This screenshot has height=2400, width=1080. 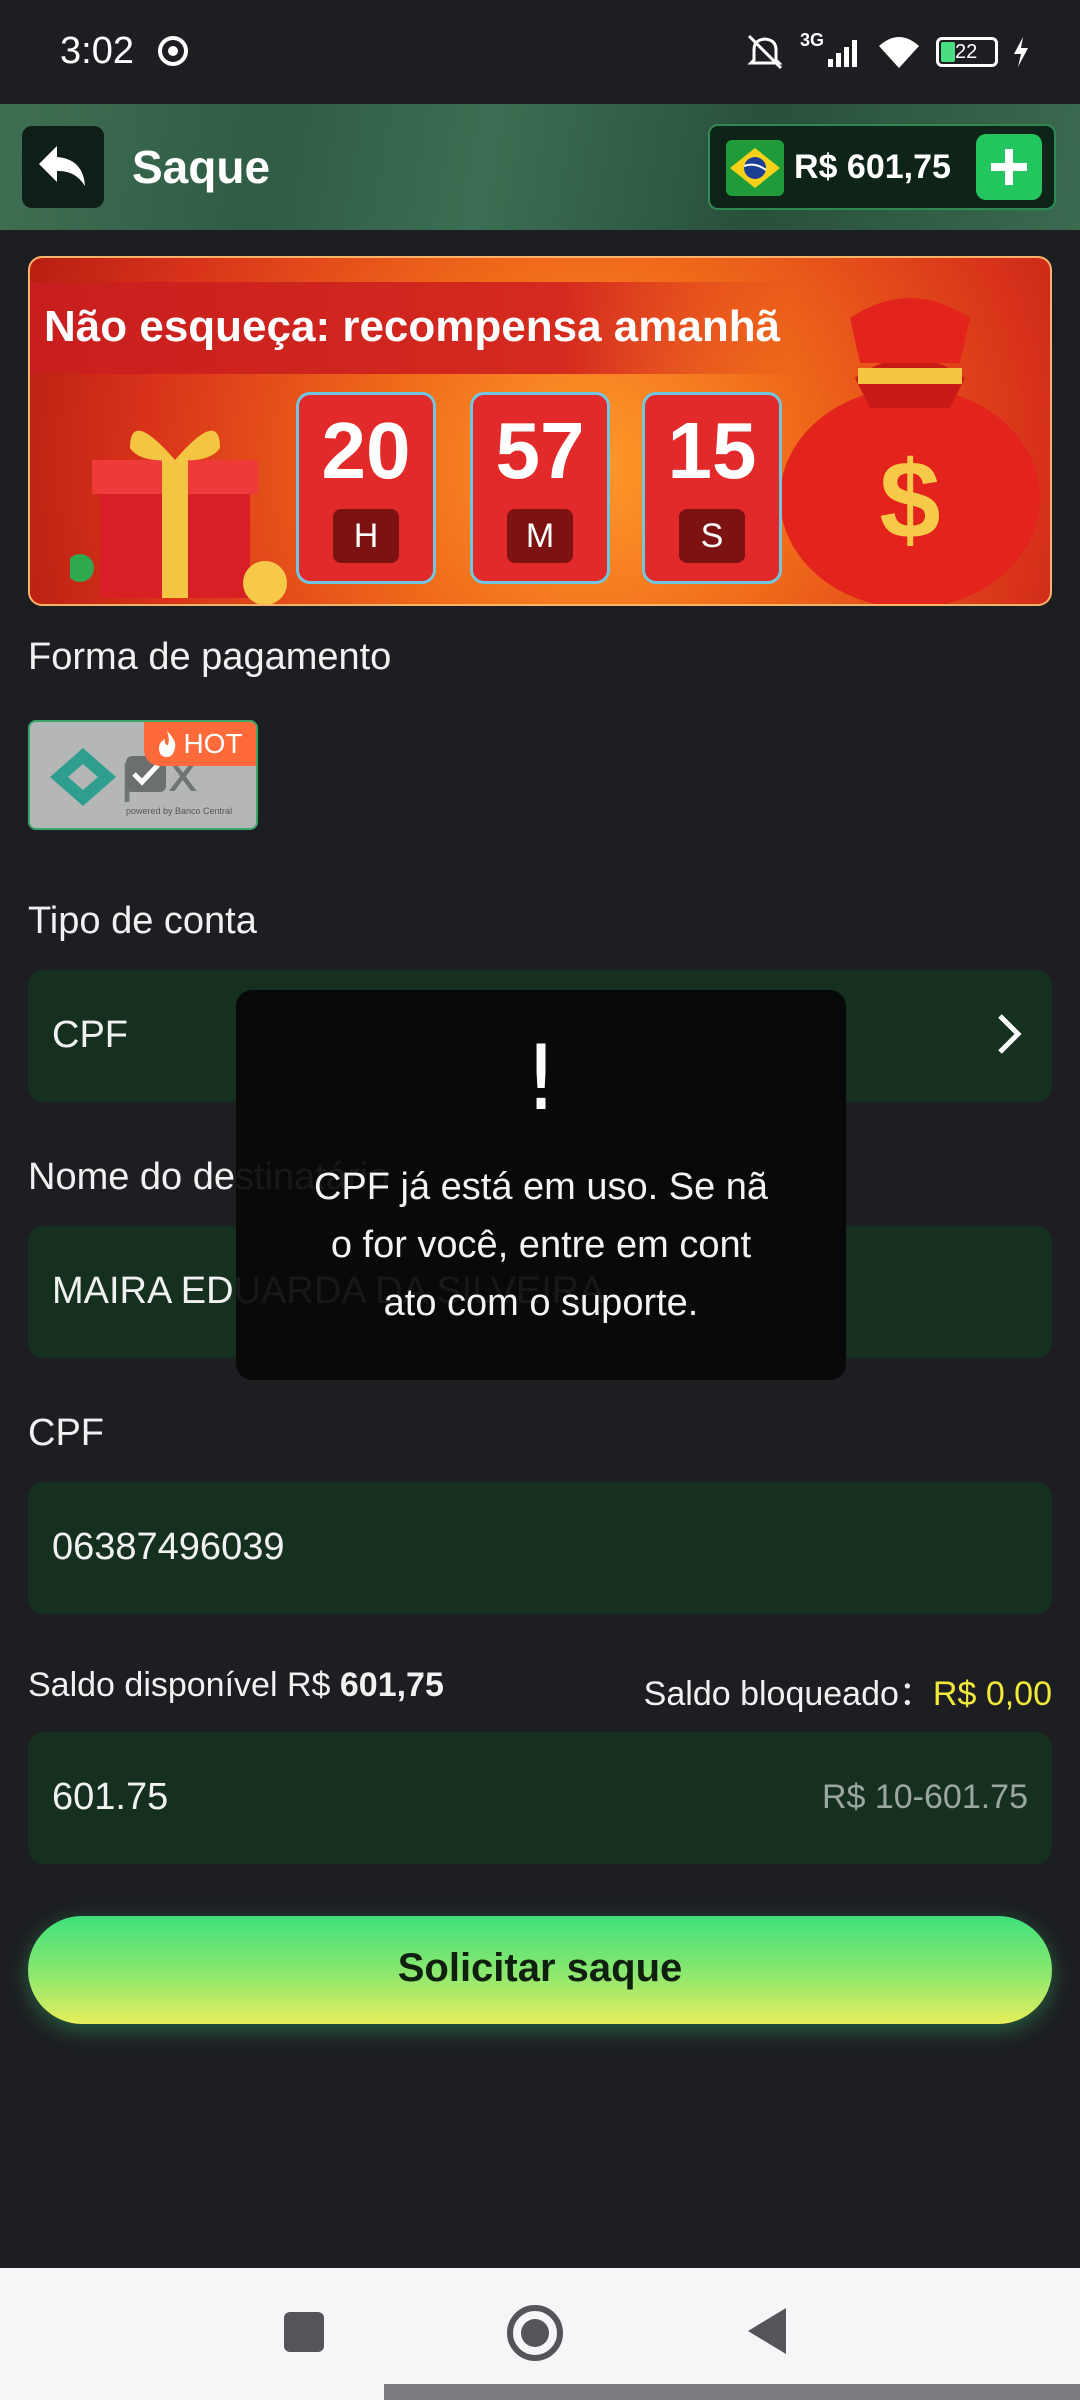 I want to click on countdown-hours-value: 20, so click(x=366, y=450).